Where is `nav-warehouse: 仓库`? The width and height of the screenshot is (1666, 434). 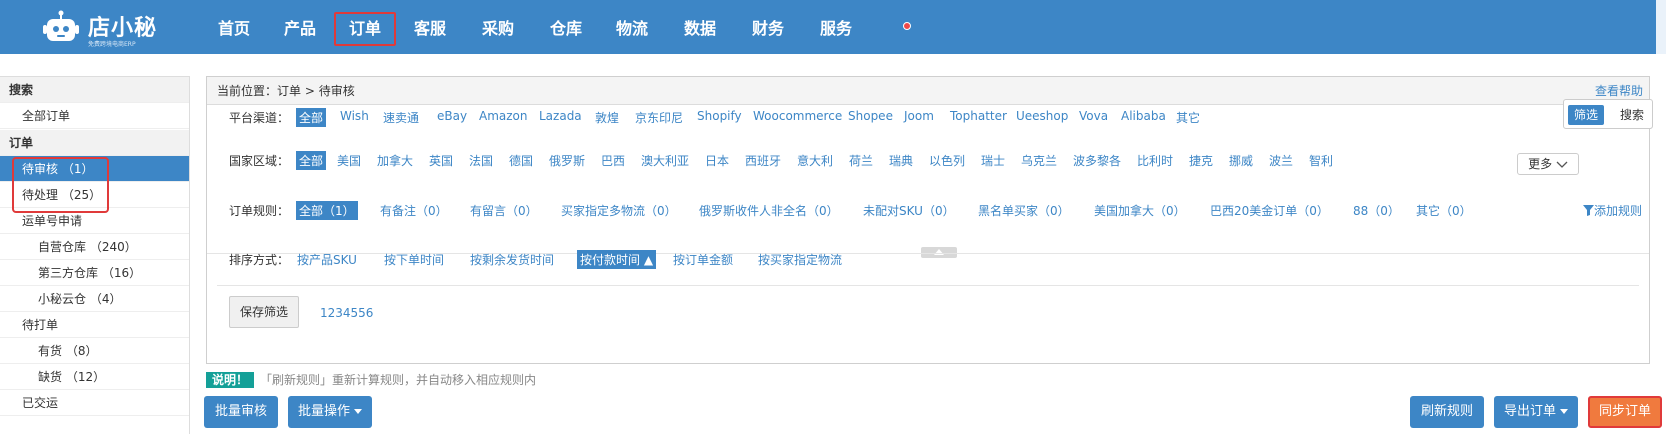 nav-warehouse: 仓库 is located at coordinates (566, 29).